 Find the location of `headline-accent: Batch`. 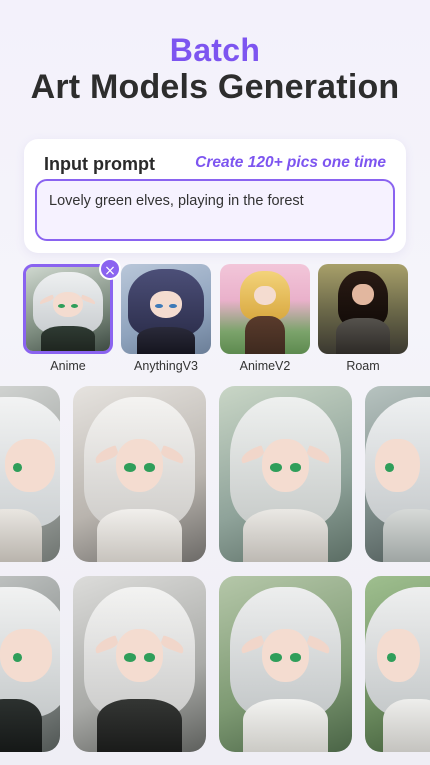

headline-accent: Batch is located at coordinates (215, 50).